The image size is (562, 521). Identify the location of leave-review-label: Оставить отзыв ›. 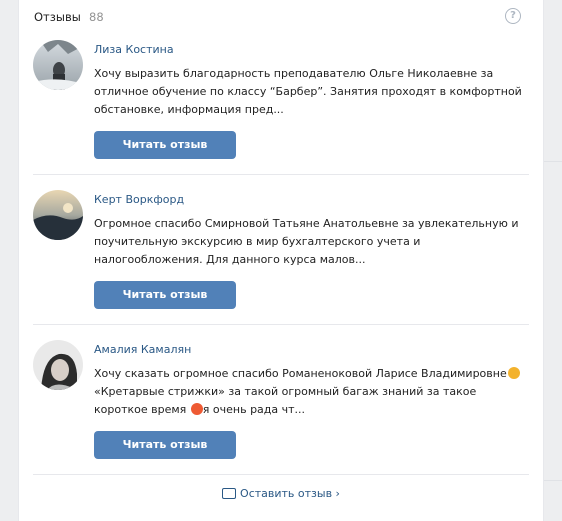
(290, 493).